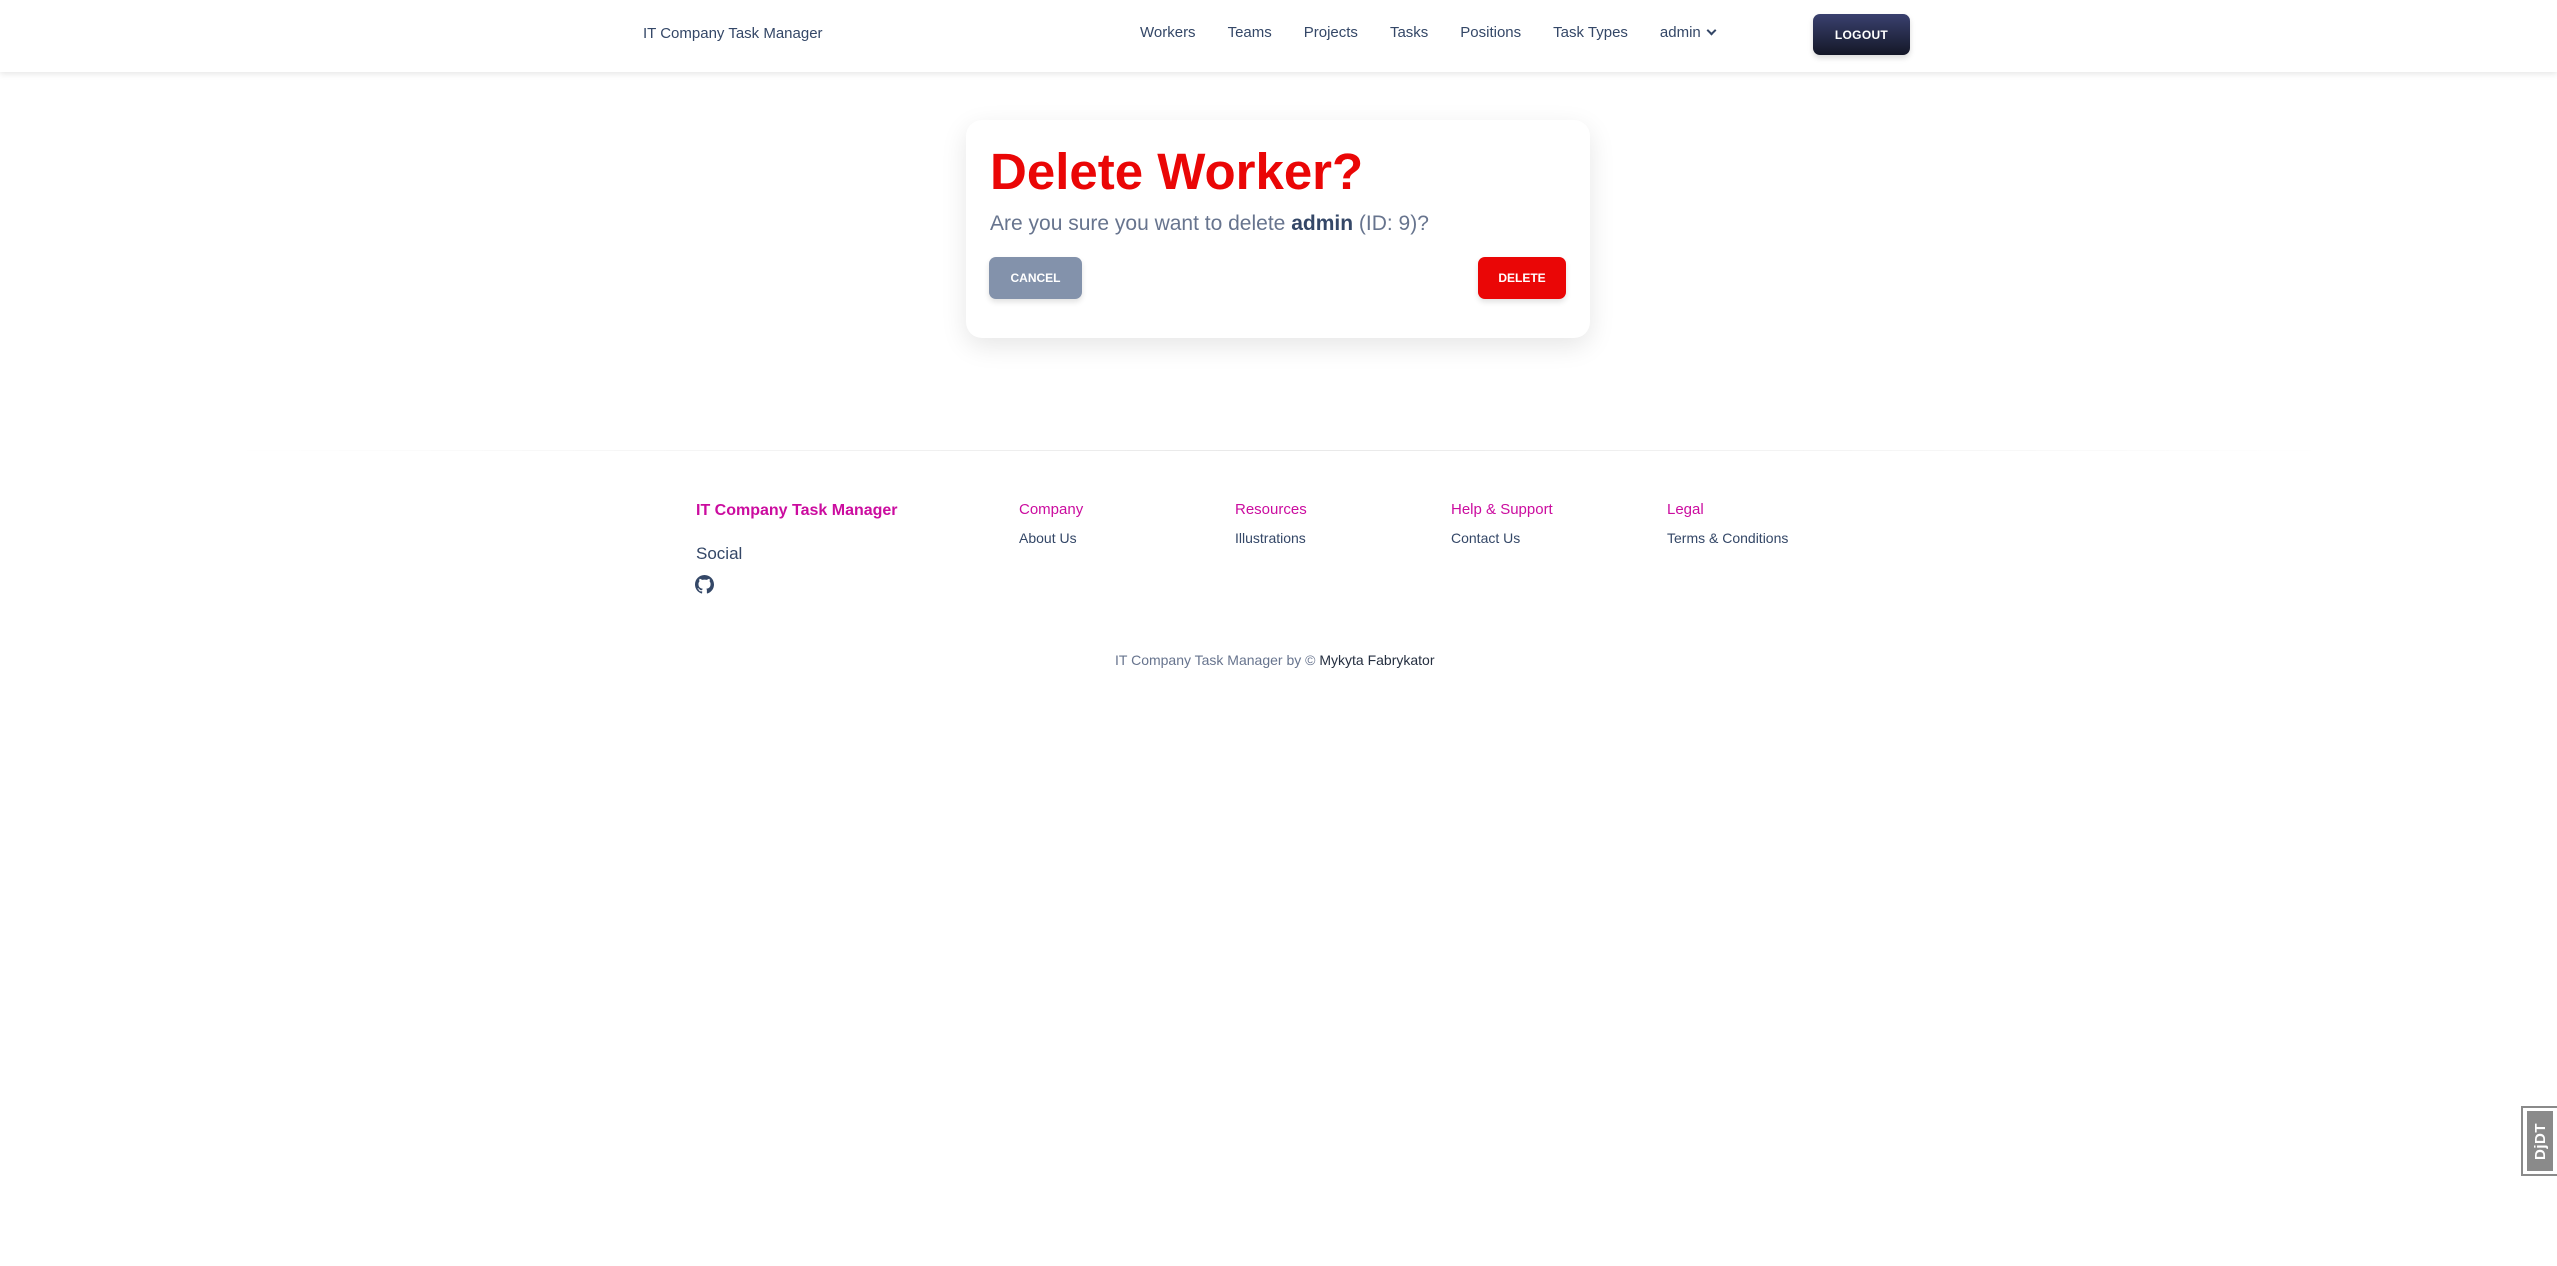 This screenshot has width=2557, height=1266. I want to click on confirmation-text-after: (ID: 9)?, so click(1391, 223).